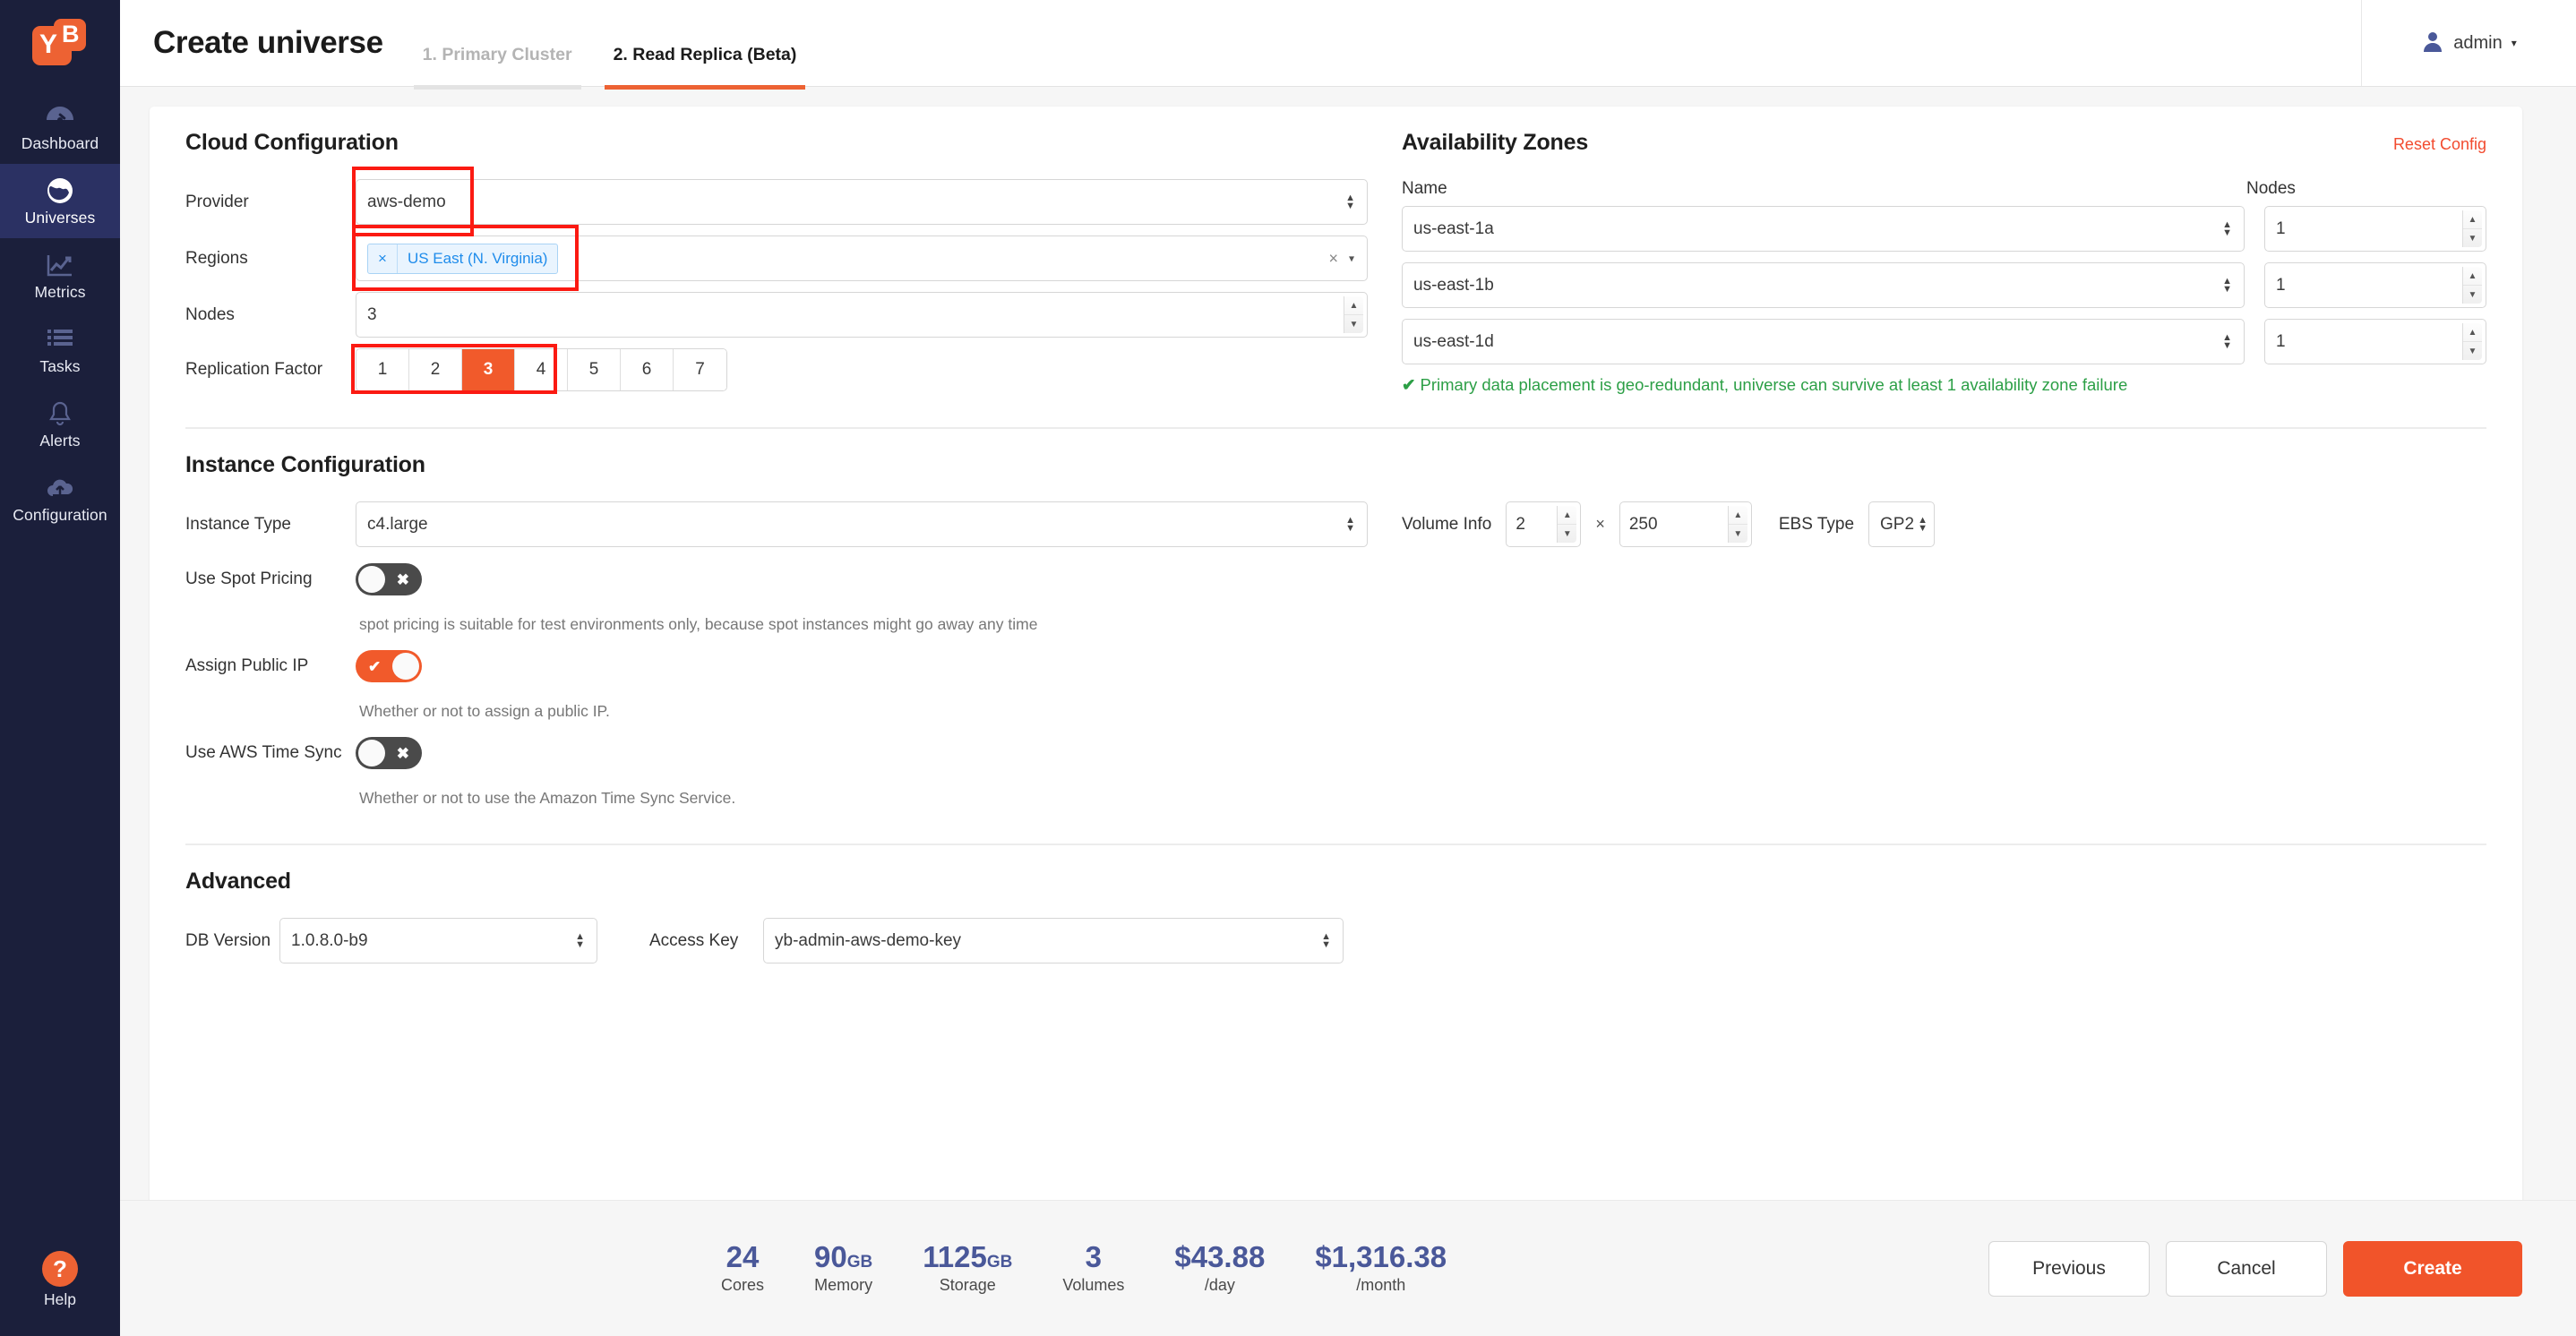 The width and height of the screenshot is (2576, 1336). I want to click on access-key-select: yb-admin-aws-demo-key ▲ ▼, so click(1053, 941).